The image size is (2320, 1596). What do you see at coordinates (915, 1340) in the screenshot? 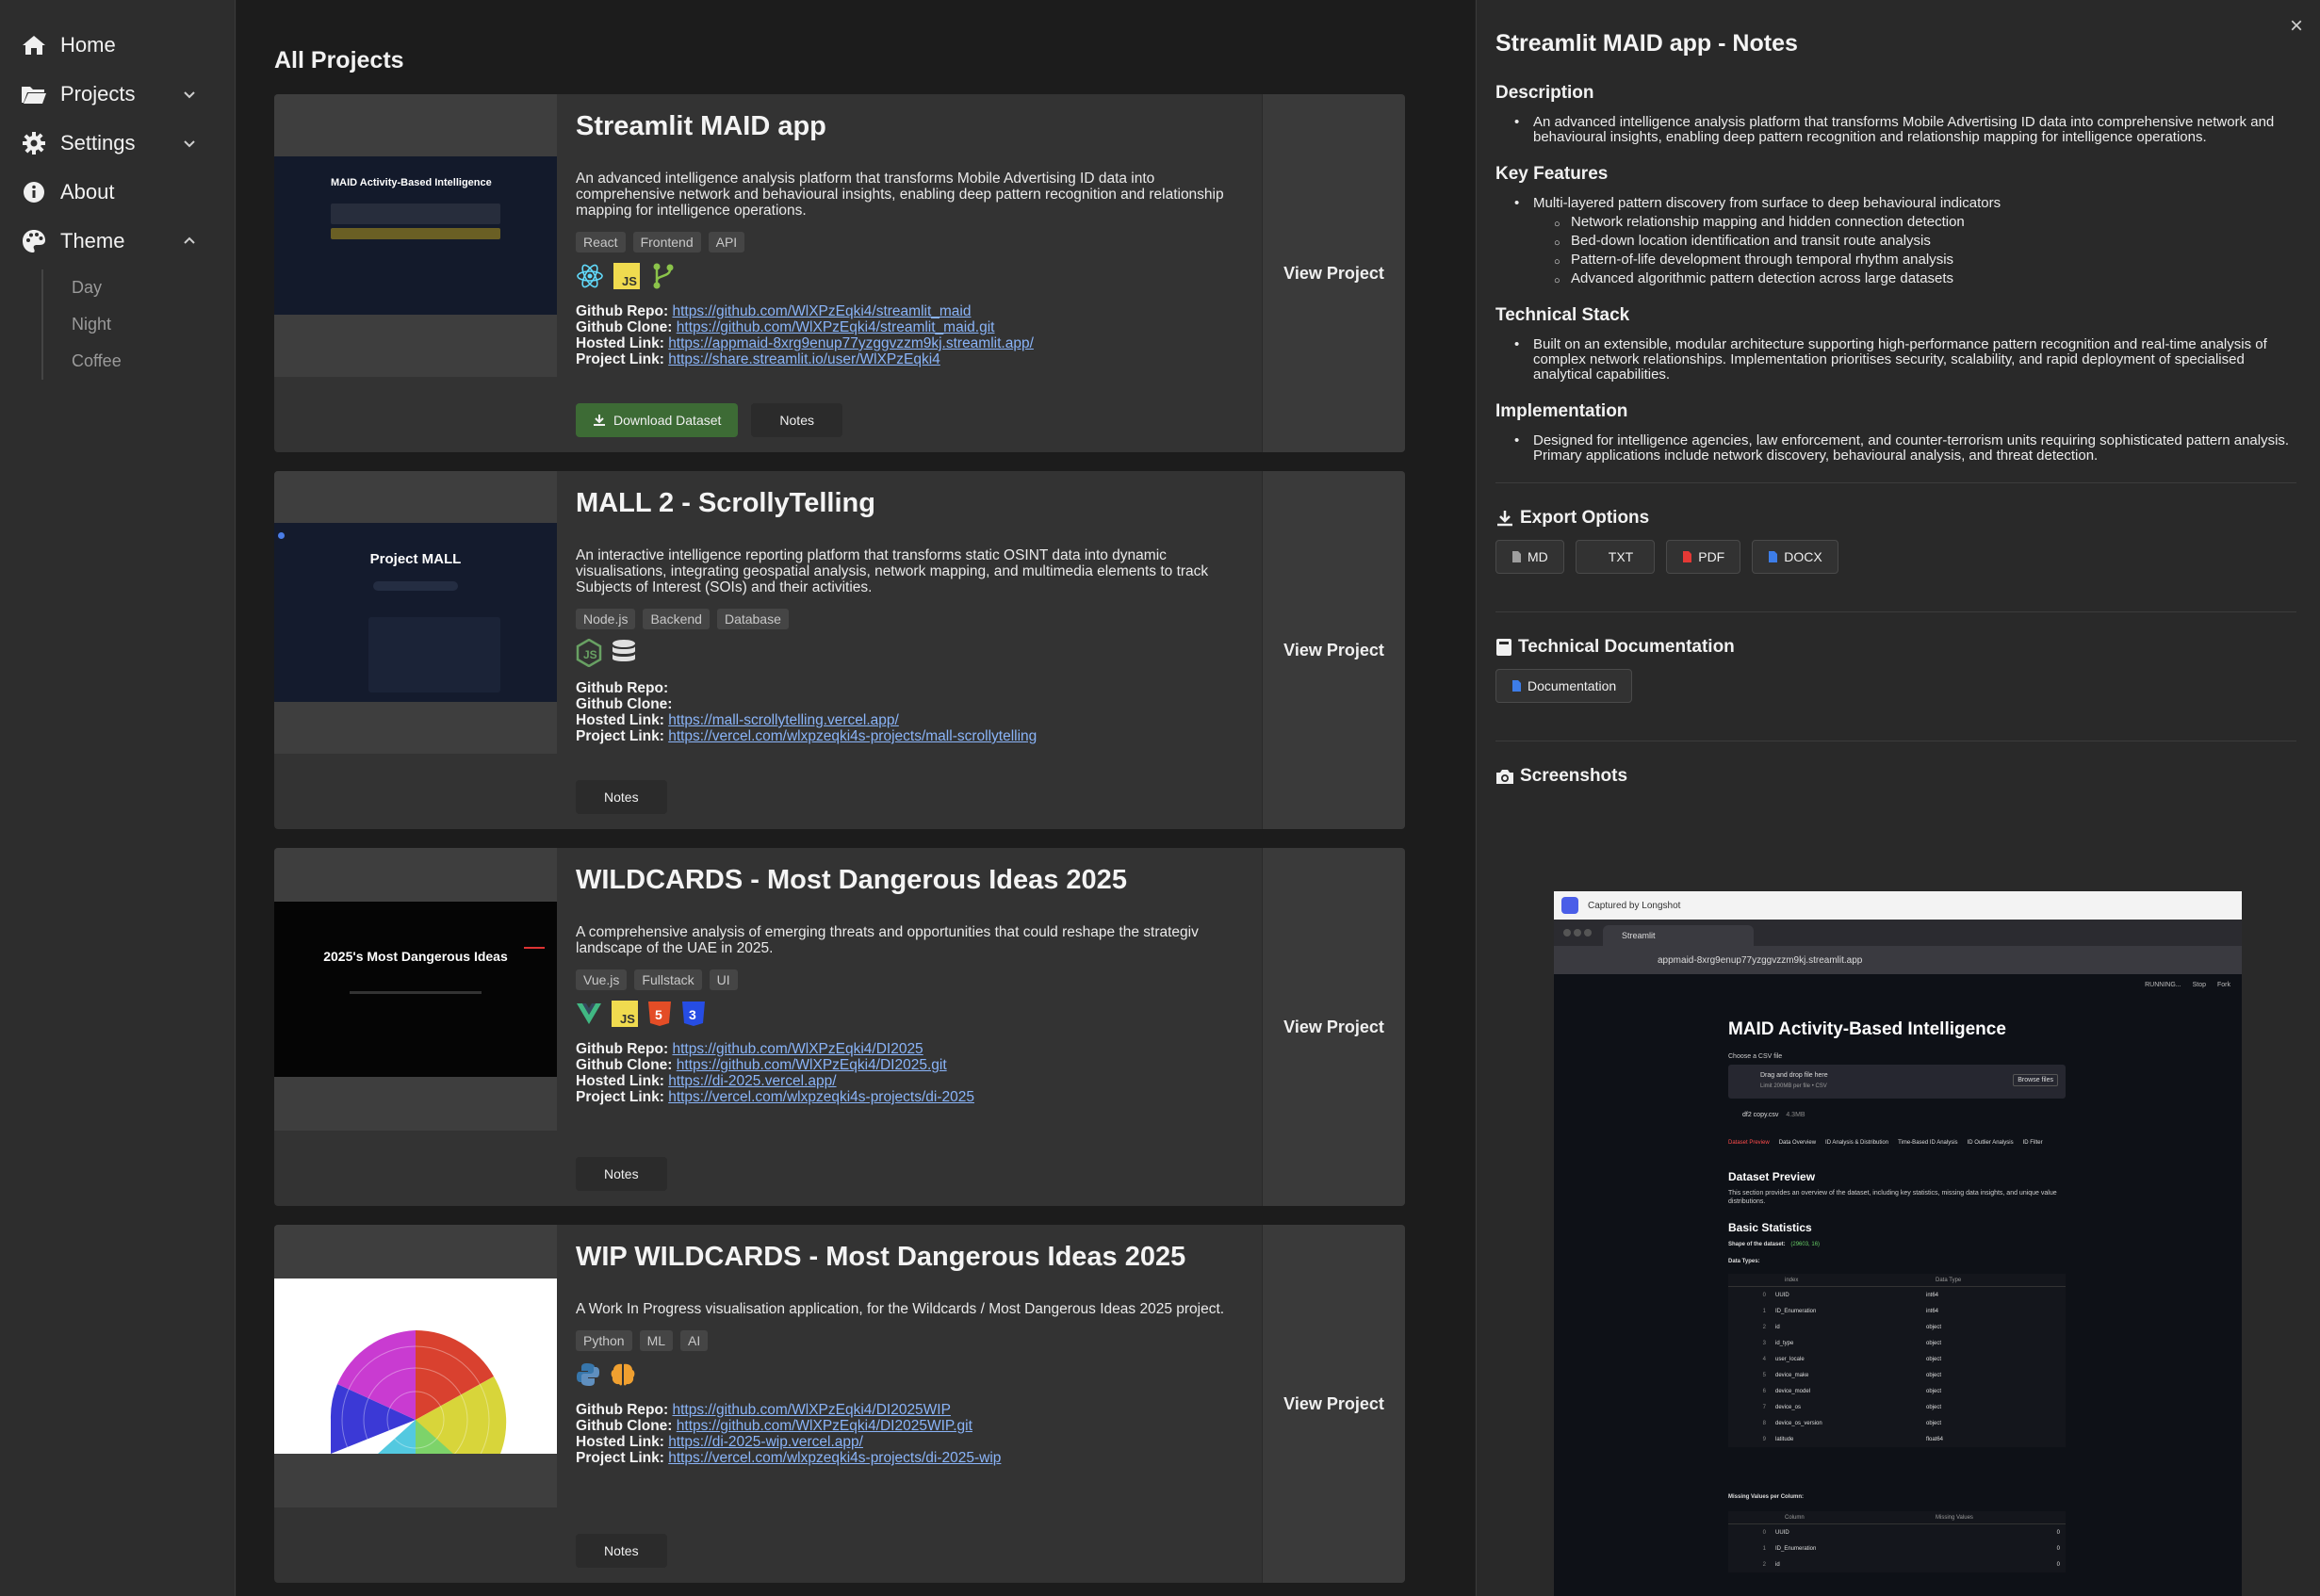
I see `project-tags: Python ML AI` at bounding box center [915, 1340].